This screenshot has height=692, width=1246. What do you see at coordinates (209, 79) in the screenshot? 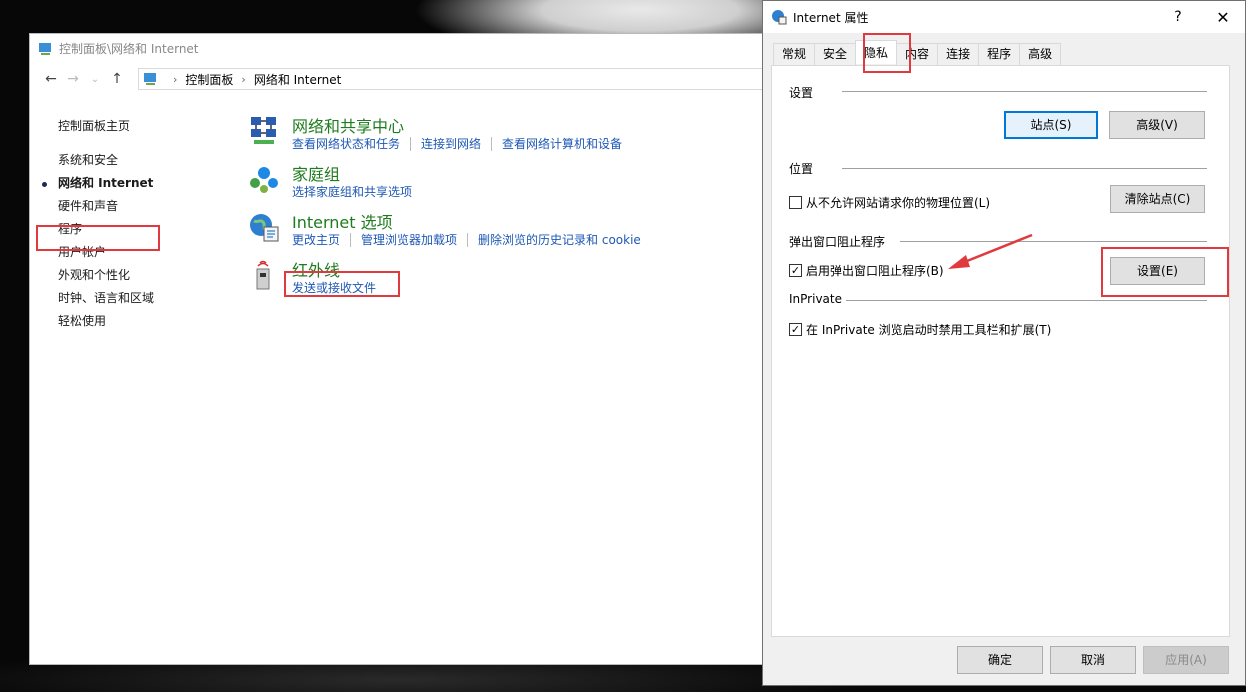
I see `breadcrumb-item: 控制面板` at bounding box center [209, 79].